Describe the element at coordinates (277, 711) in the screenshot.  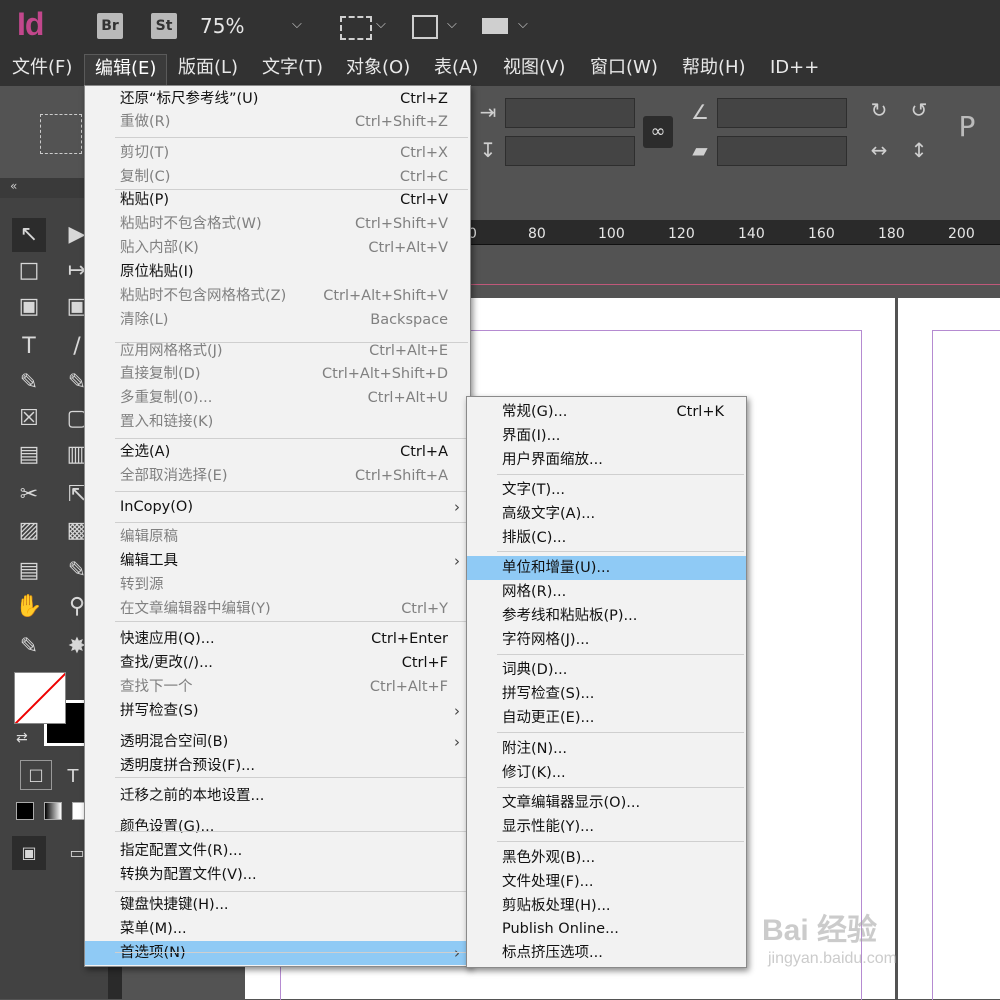
I see `edit-menu-item-24: 拼写检查(S) ›` at that location.